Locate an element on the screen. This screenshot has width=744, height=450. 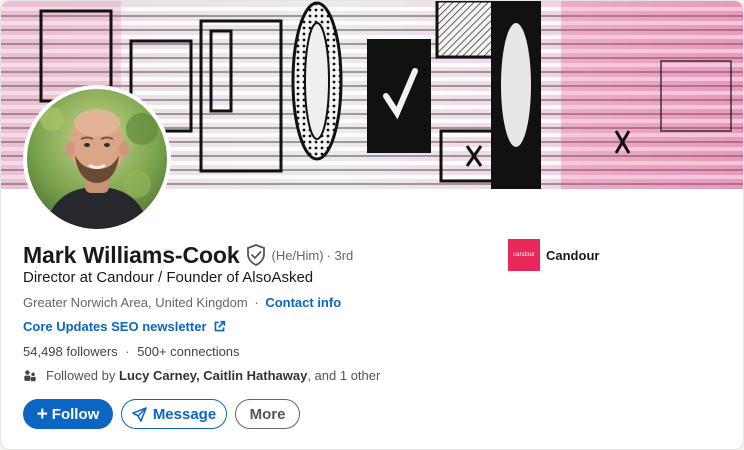
pronouns: (He/Him) is located at coordinates (297, 255).